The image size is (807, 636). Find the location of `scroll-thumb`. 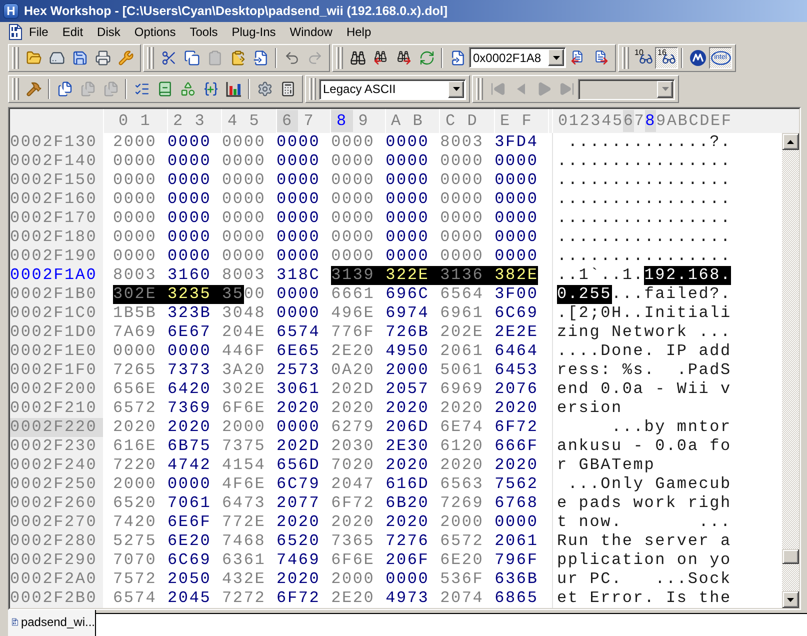

scroll-thumb is located at coordinates (790, 556).